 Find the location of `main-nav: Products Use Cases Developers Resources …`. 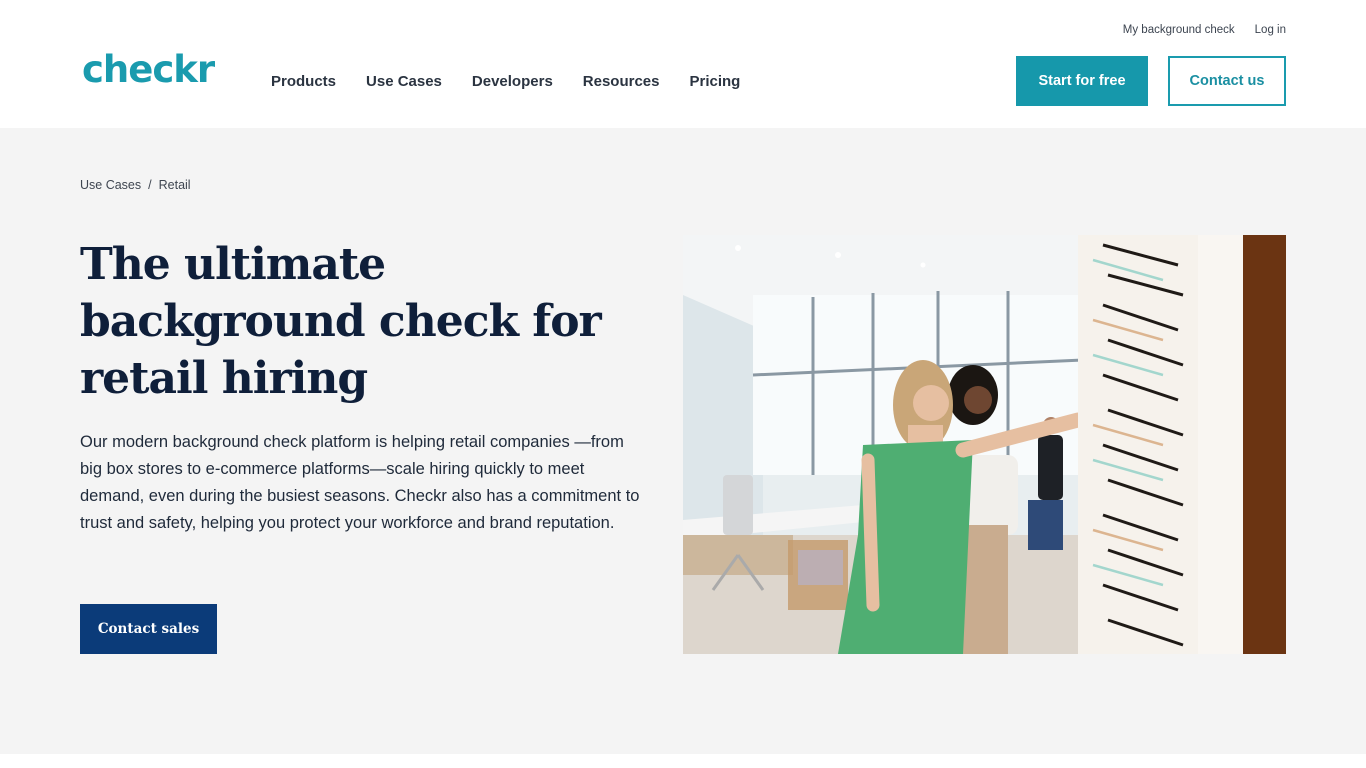

main-nav: Products Use Cases Developers Resources … is located at coordinates (520, 82).